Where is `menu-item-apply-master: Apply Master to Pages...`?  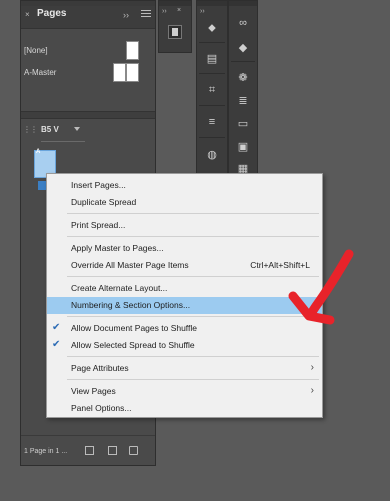 menu-item-apply-master: Apply Master to Pages... is located at coordinates (184, 248).